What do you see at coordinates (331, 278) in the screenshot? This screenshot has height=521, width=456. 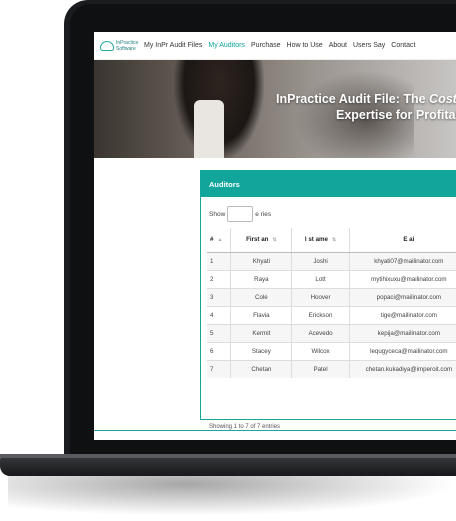 I see `table-row: 2 Raya Lott mytihixuxu@mailinator.com` at bounding box center [331, 278].